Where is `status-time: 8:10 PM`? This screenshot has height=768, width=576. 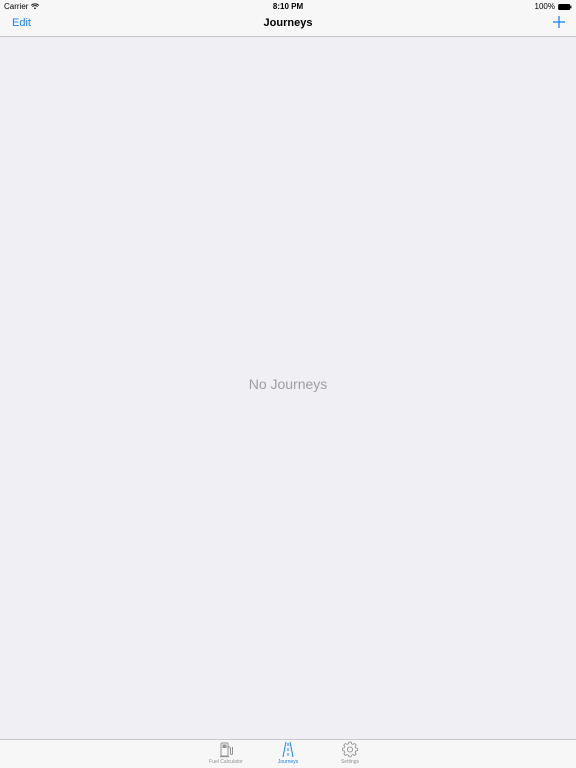 status-time: 8:10 PM is located at coordinates (288, 6).